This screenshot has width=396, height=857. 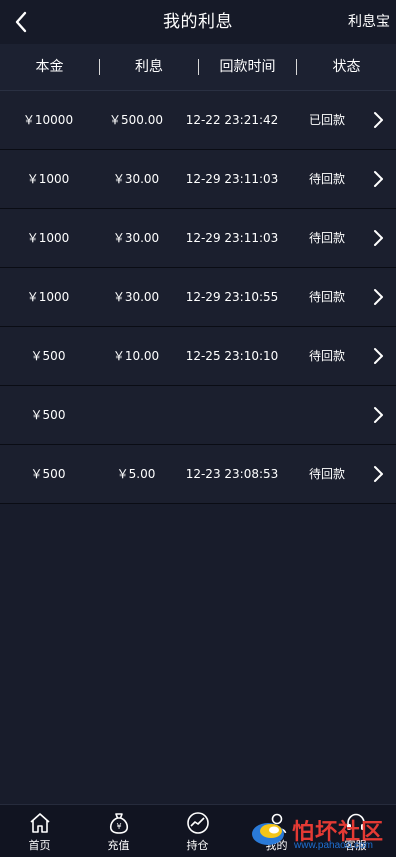 What do you see at coordinates (39, 823) in the screenshot?
I see `home-icon` at bounding box center [39, 823].